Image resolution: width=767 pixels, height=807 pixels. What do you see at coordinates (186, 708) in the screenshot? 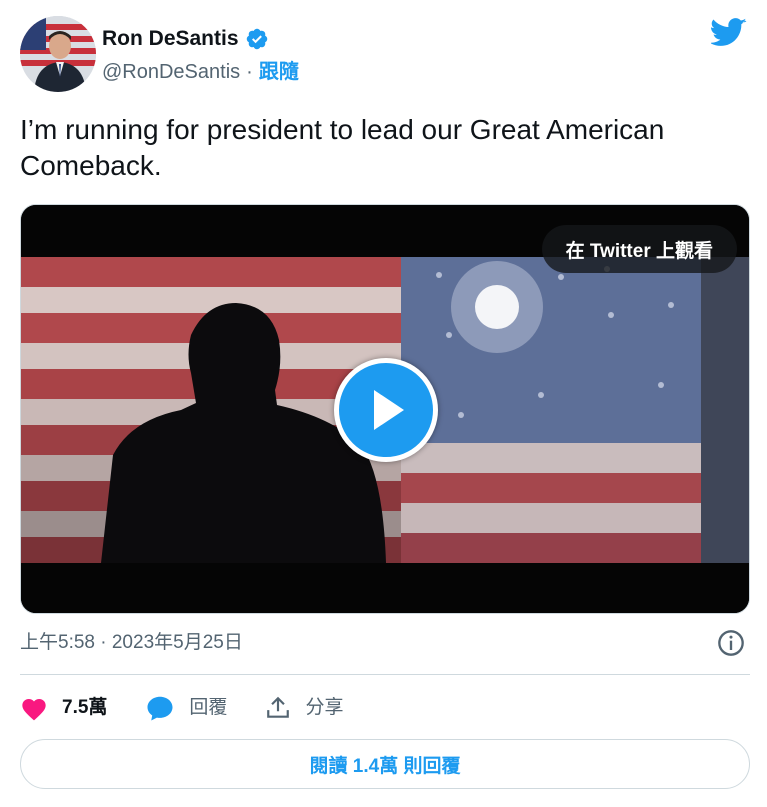
I see `reply-button: 回覆` at bounding box center [186, 708].